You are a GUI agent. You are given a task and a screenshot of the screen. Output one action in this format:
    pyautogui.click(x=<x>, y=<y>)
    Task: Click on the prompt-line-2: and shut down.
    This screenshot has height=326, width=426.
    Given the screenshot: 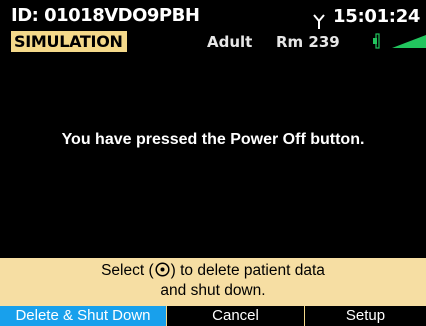 What is the action you would take?
    pyautogui.click(x=213, y=290)
    